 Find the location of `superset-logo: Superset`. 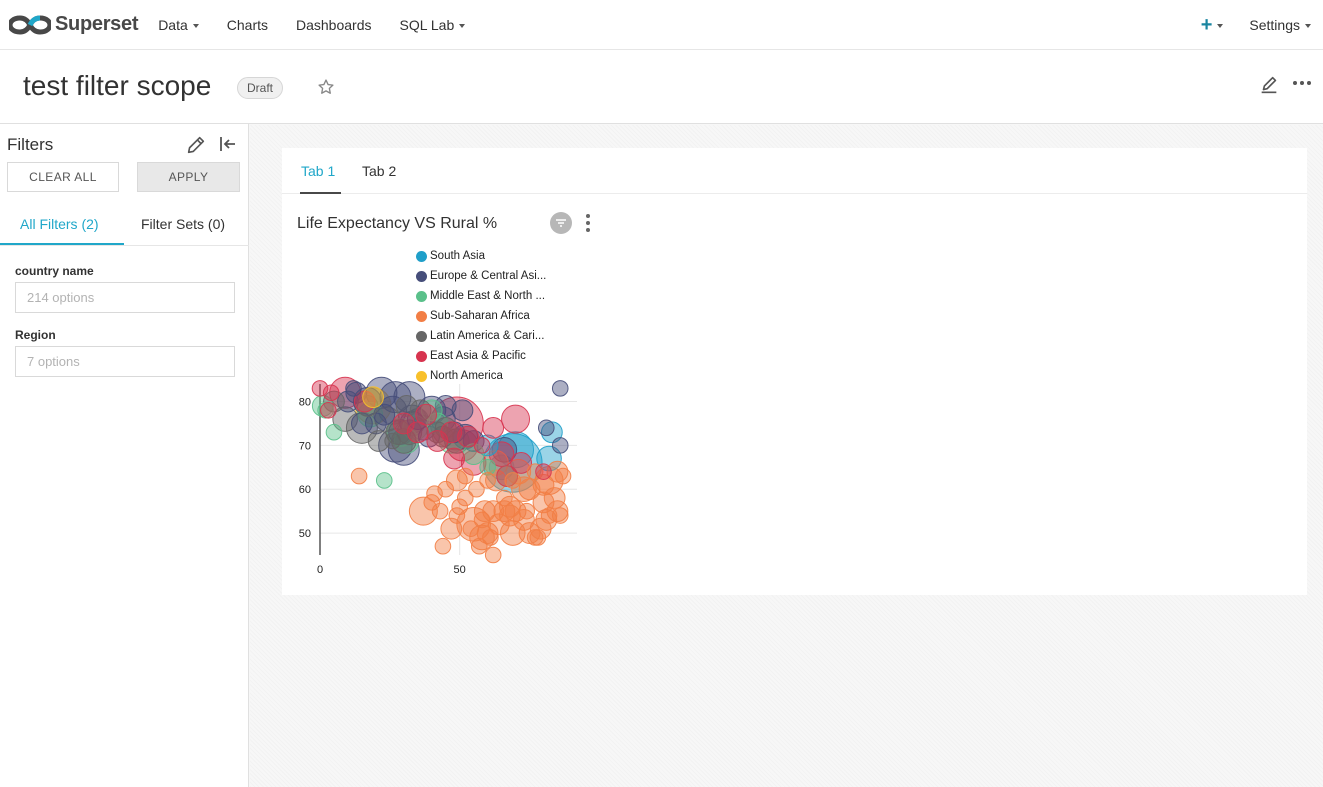

superset-logo: Superset is located at coordinates (73, 24).